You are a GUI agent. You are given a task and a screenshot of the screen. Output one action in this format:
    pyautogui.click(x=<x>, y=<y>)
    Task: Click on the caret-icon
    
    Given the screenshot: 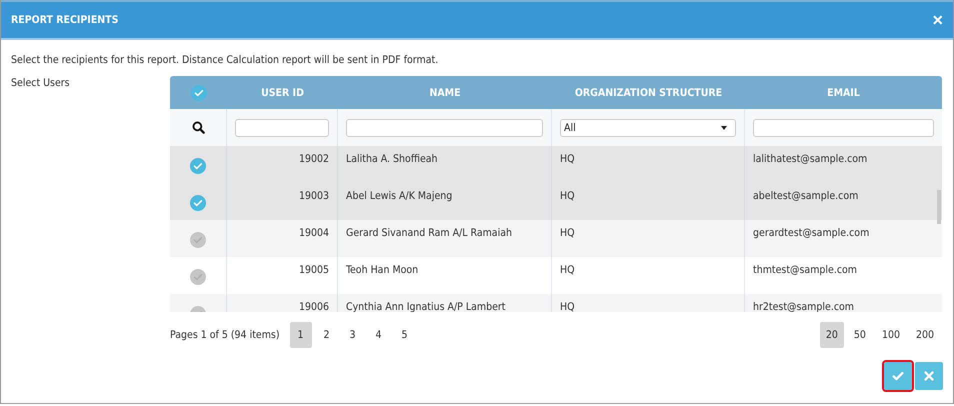 What is the action you would take?
    pyautogui.click(x=724, y=128)
    